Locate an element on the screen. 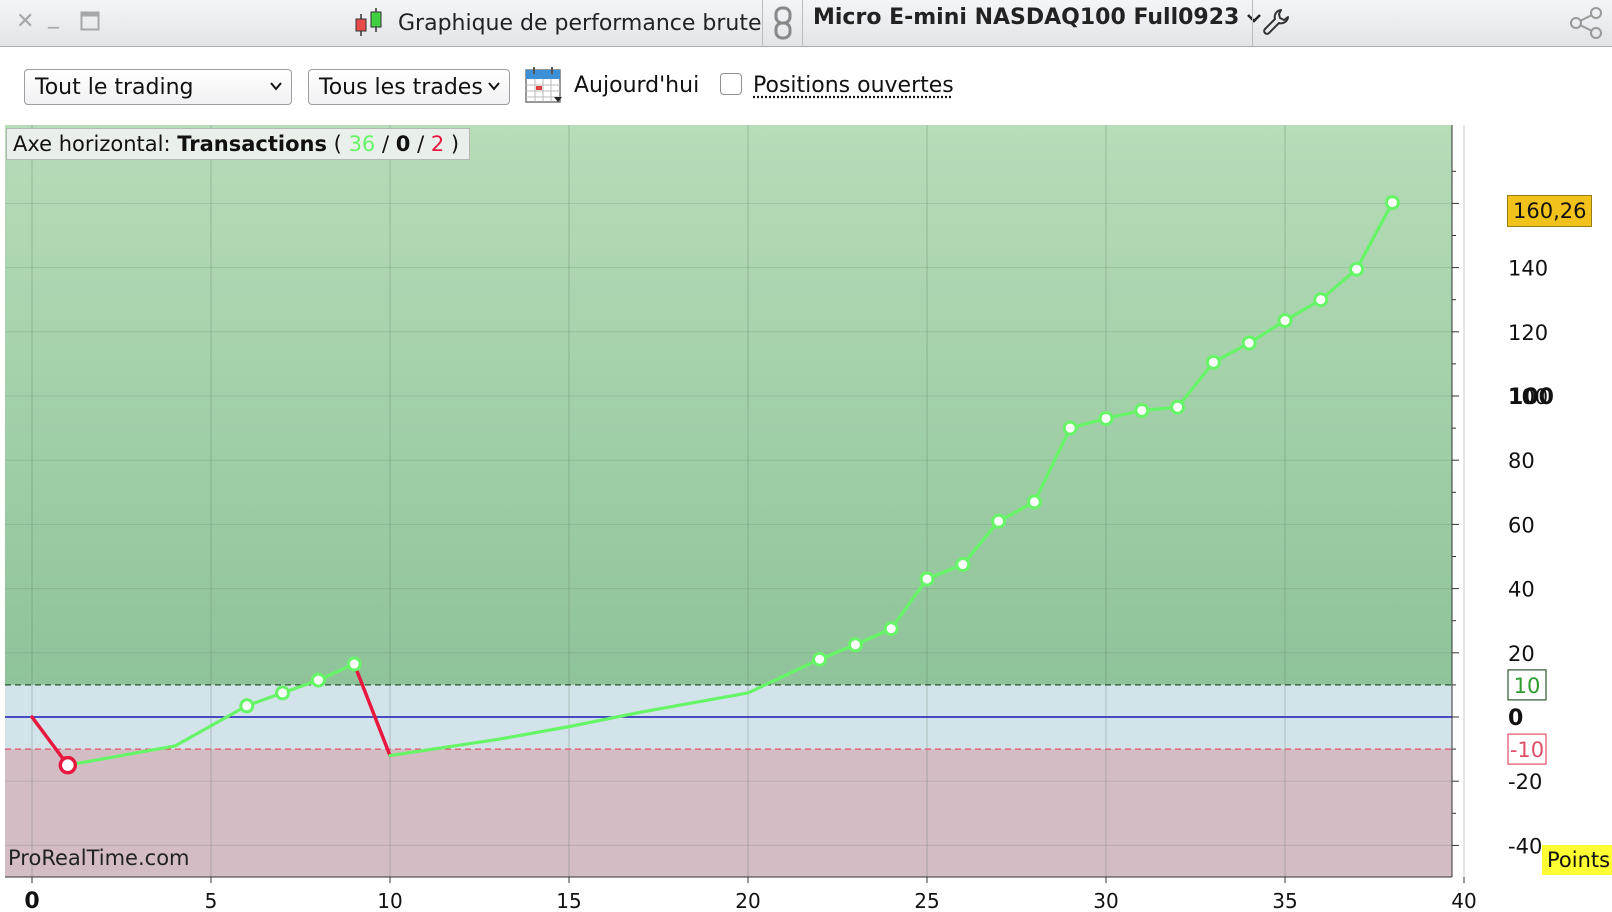 The width and height of the screenshot is (1612, 912). x-tick-label: 0 is located at coordinates (31, 900).